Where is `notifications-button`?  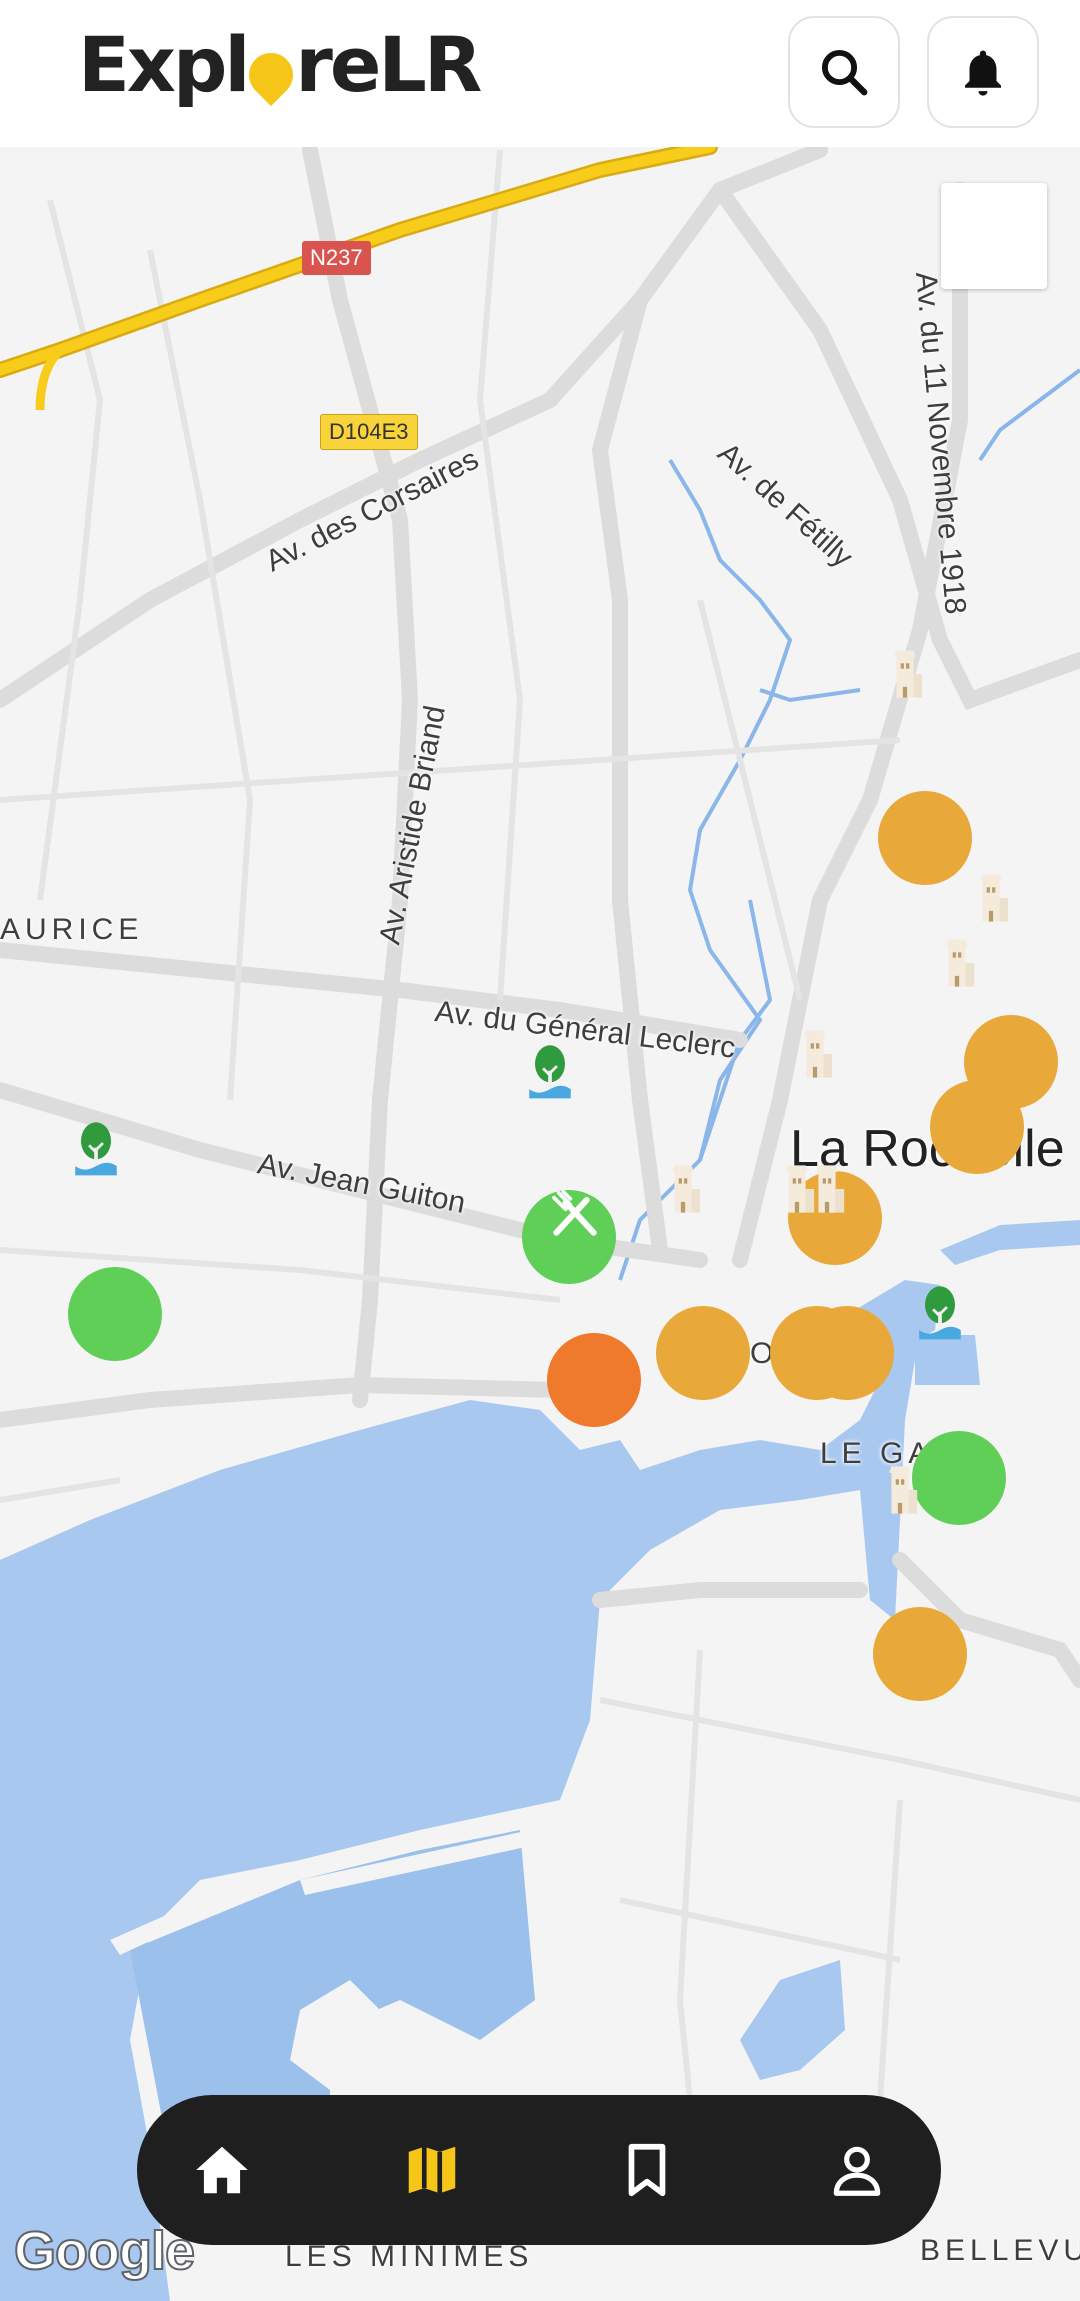 notifications-button is located at coordinates (983, 72).